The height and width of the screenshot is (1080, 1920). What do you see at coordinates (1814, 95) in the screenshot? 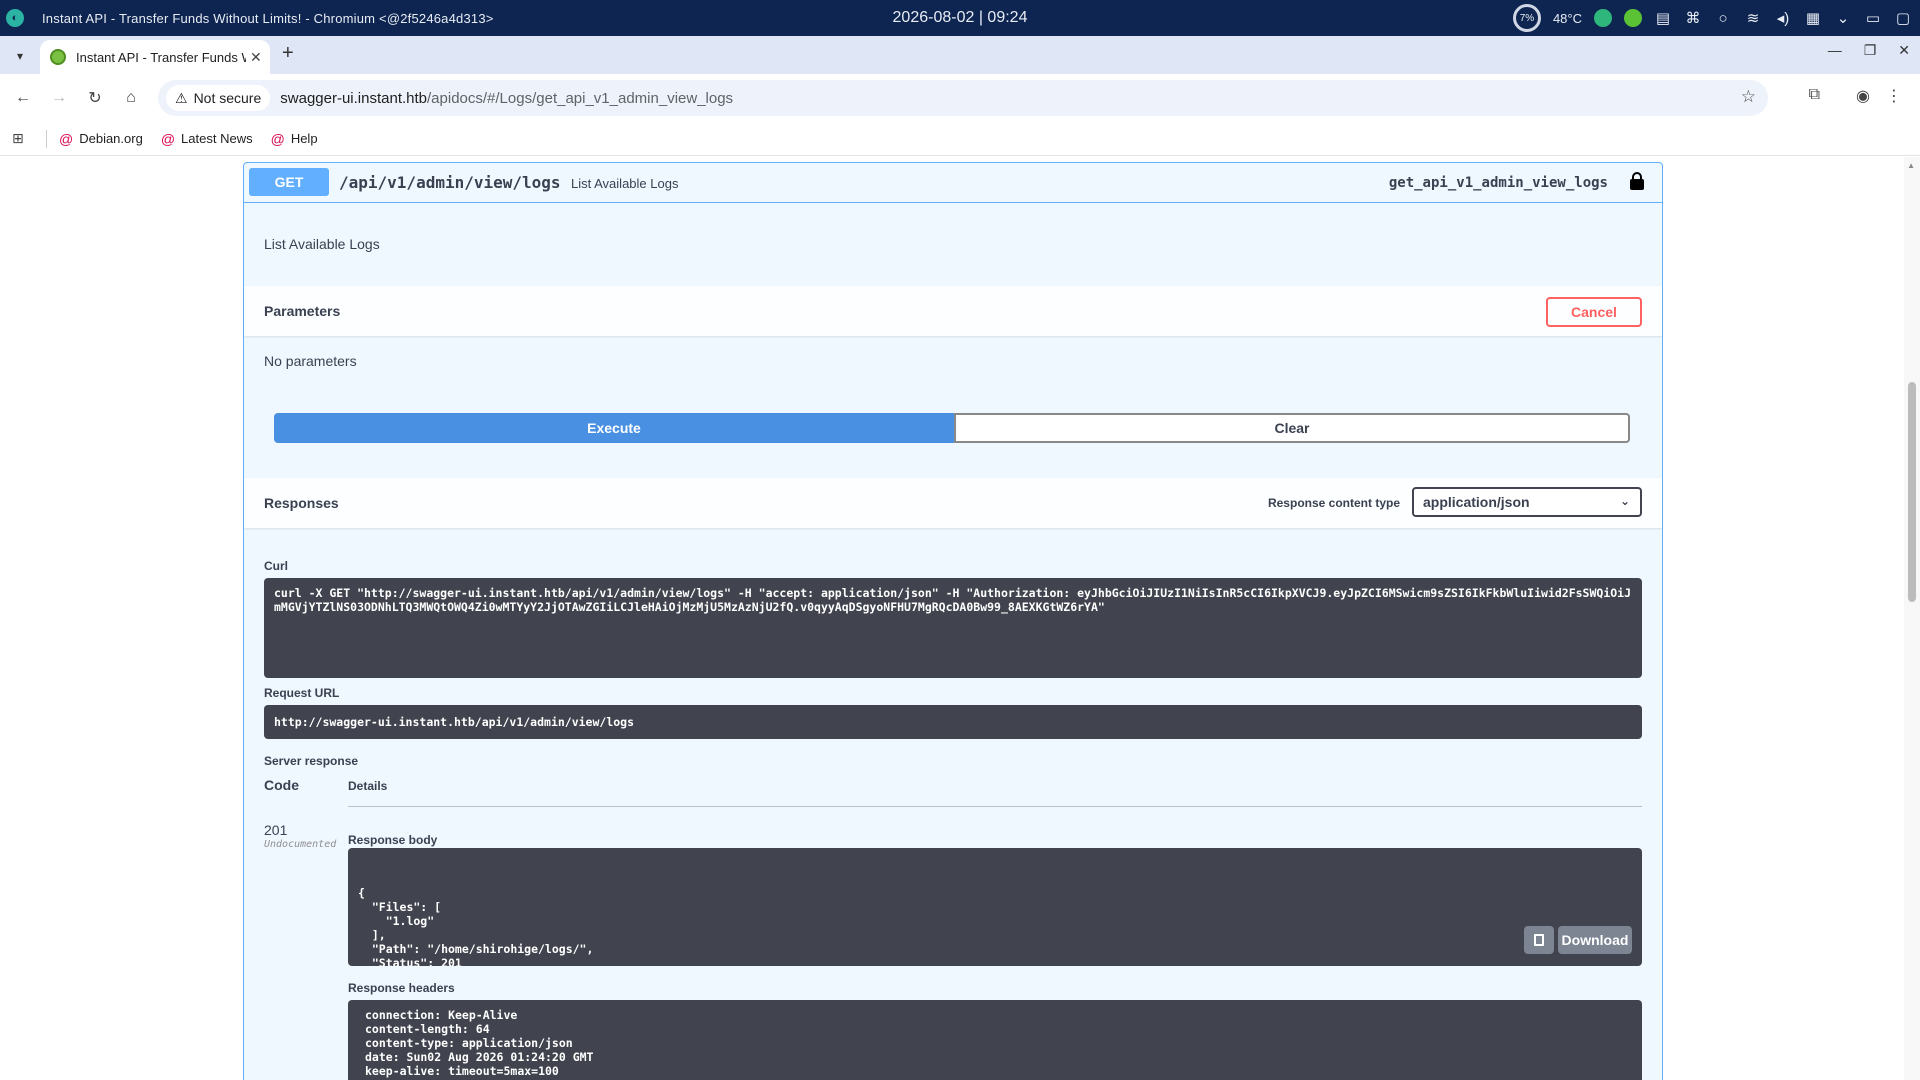
I see `extensions-icon: ⧉` at bounding box center [1814, 95].